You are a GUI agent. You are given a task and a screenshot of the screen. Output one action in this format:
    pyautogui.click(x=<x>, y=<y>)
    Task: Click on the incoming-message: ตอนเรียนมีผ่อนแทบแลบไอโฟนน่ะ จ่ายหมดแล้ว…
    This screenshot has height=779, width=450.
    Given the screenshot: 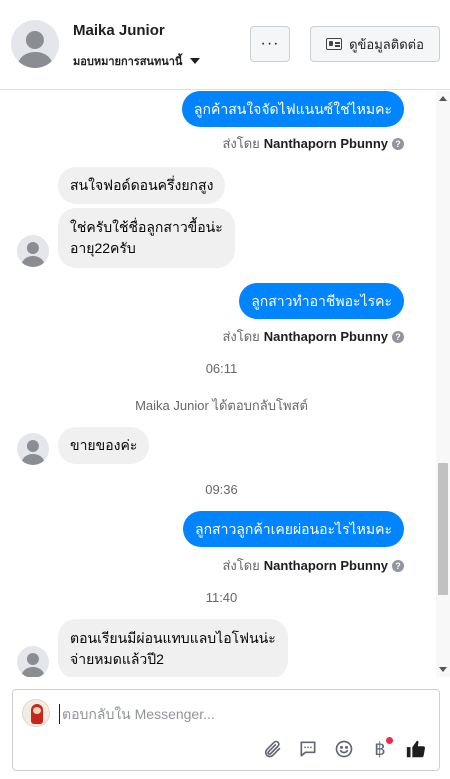 What is the action you would take?
    pyautogui.click(x=173, y=648)
    